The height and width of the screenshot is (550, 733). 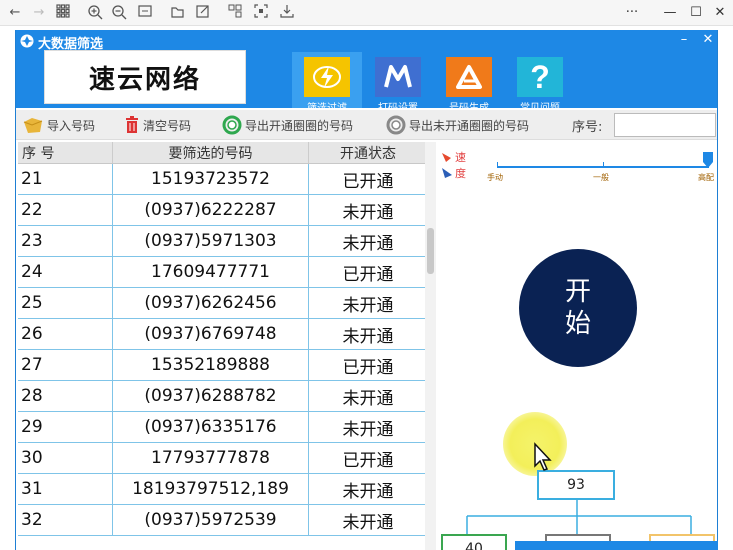 What do you see at coordinates (211, 334) in the screenshot?
I see `cell-number: (0937)6769748` at bounding box center [211, 334].